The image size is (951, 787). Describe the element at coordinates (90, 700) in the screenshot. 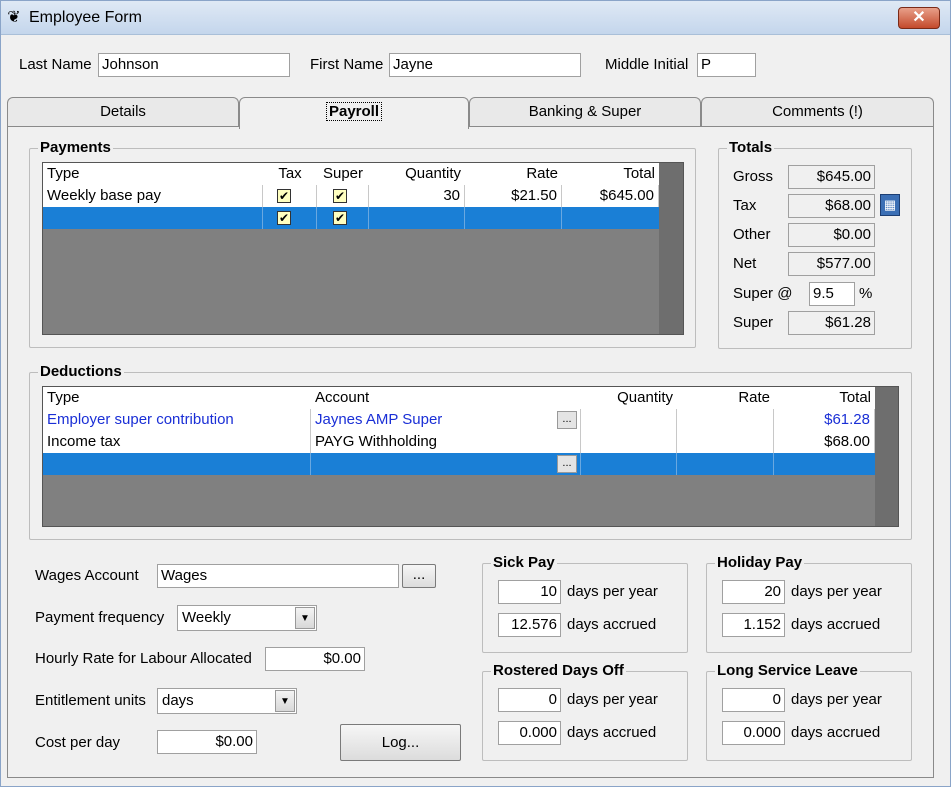

I see `entitlement-units-label: Entitlement units` at that location.